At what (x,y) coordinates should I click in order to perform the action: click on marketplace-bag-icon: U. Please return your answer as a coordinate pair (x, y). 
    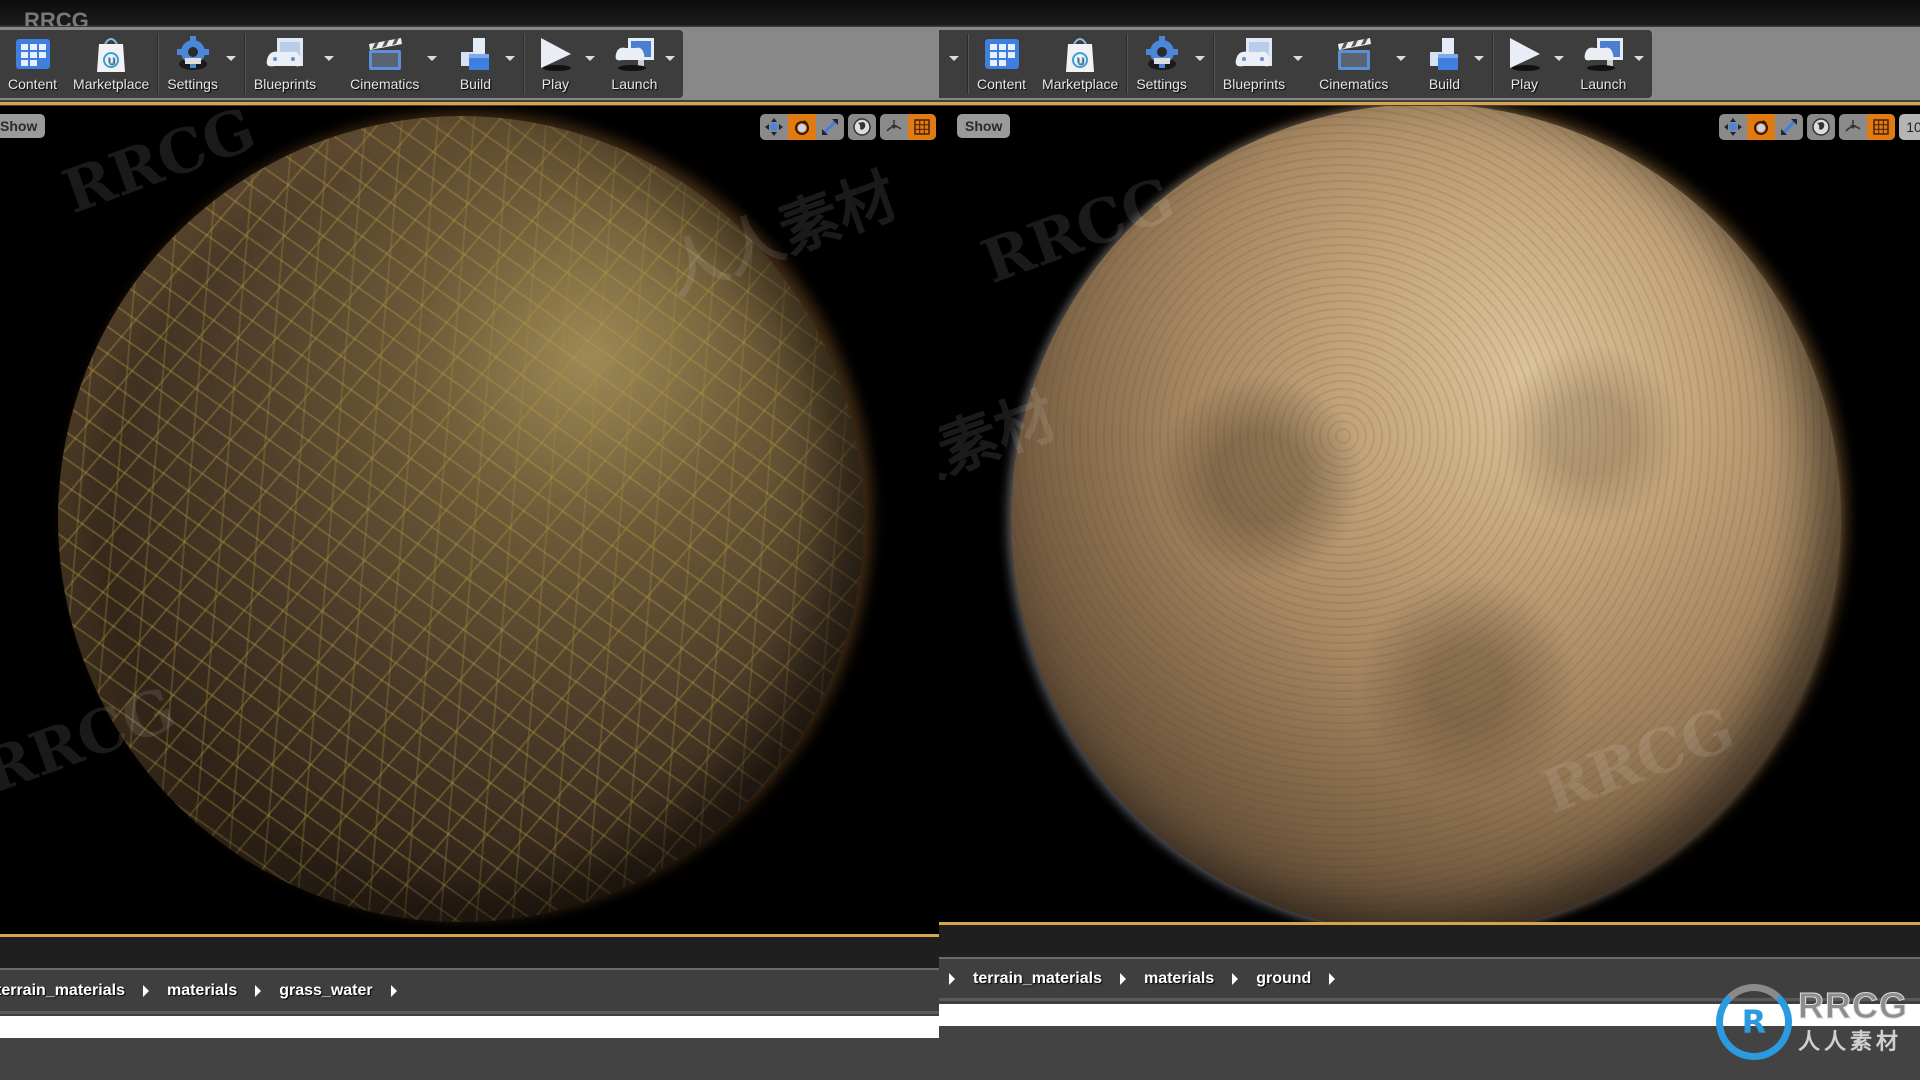
    Looking at the image, I should click on (111, 54).